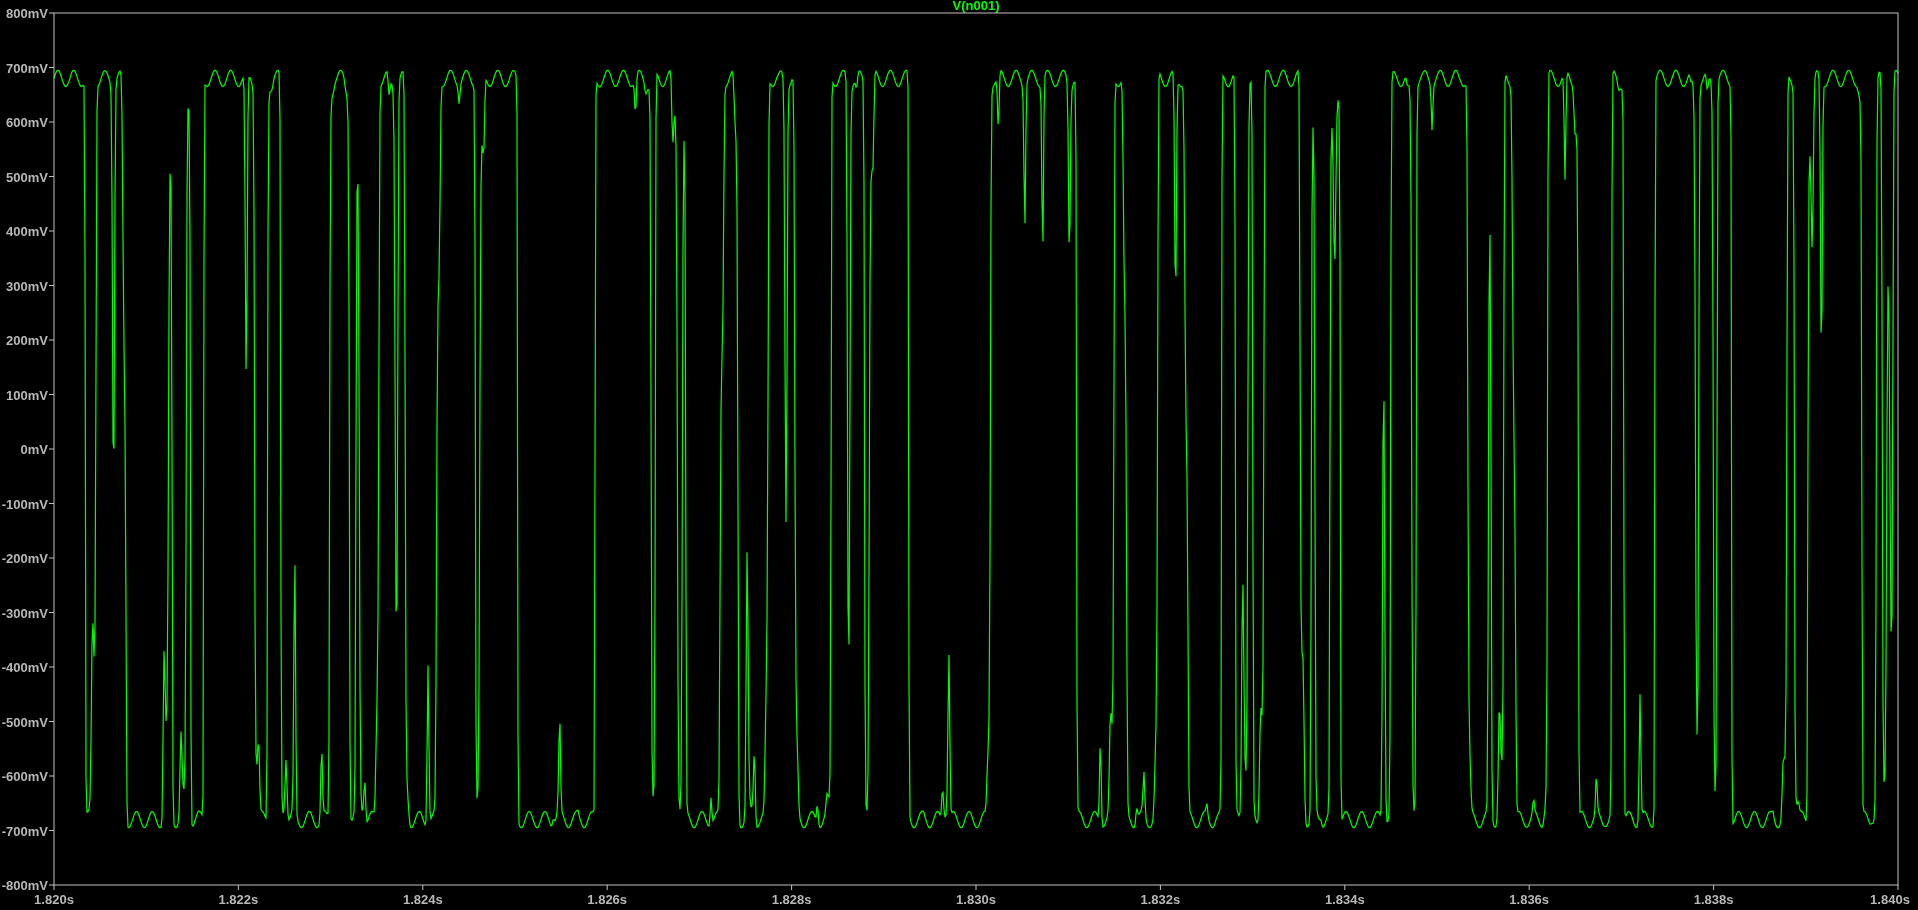 This screenshot has width=1918, height=910. What do you see at coordinates (27, 286) in the screenshot?
I see `y-axis-label: 300mV` at bounding box center [27, 286].